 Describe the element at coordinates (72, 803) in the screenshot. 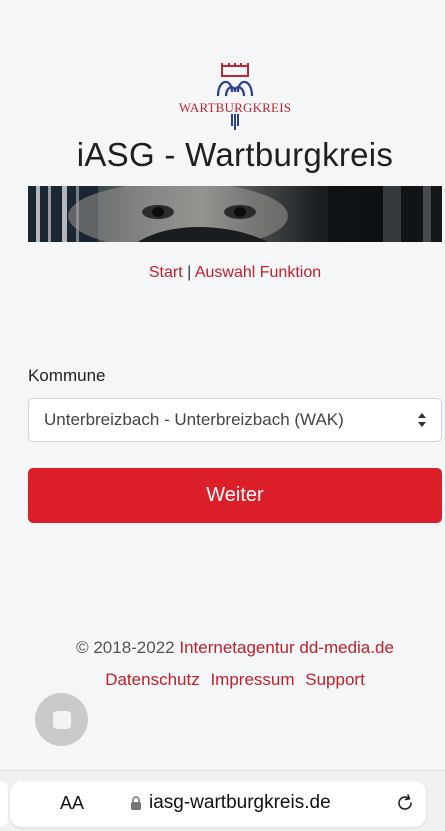

I see `text-size-button: AA` at that location.